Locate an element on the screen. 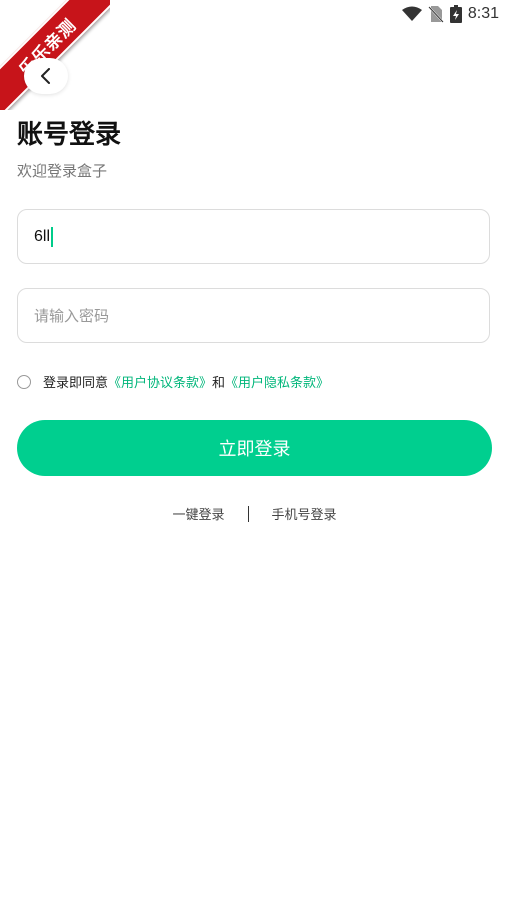  account-input: 6ll is located at coordinates (253, 236).